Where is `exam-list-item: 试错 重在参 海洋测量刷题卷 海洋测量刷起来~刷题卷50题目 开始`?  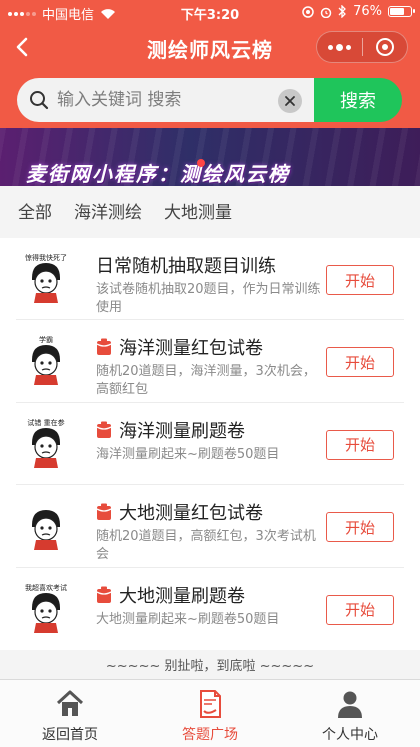
exam-list-item: 试错 重在参 海洋测量刷题卷 海洋测量刷起来~刷题卷50题目 开始 is located at coordinates (210, 444).